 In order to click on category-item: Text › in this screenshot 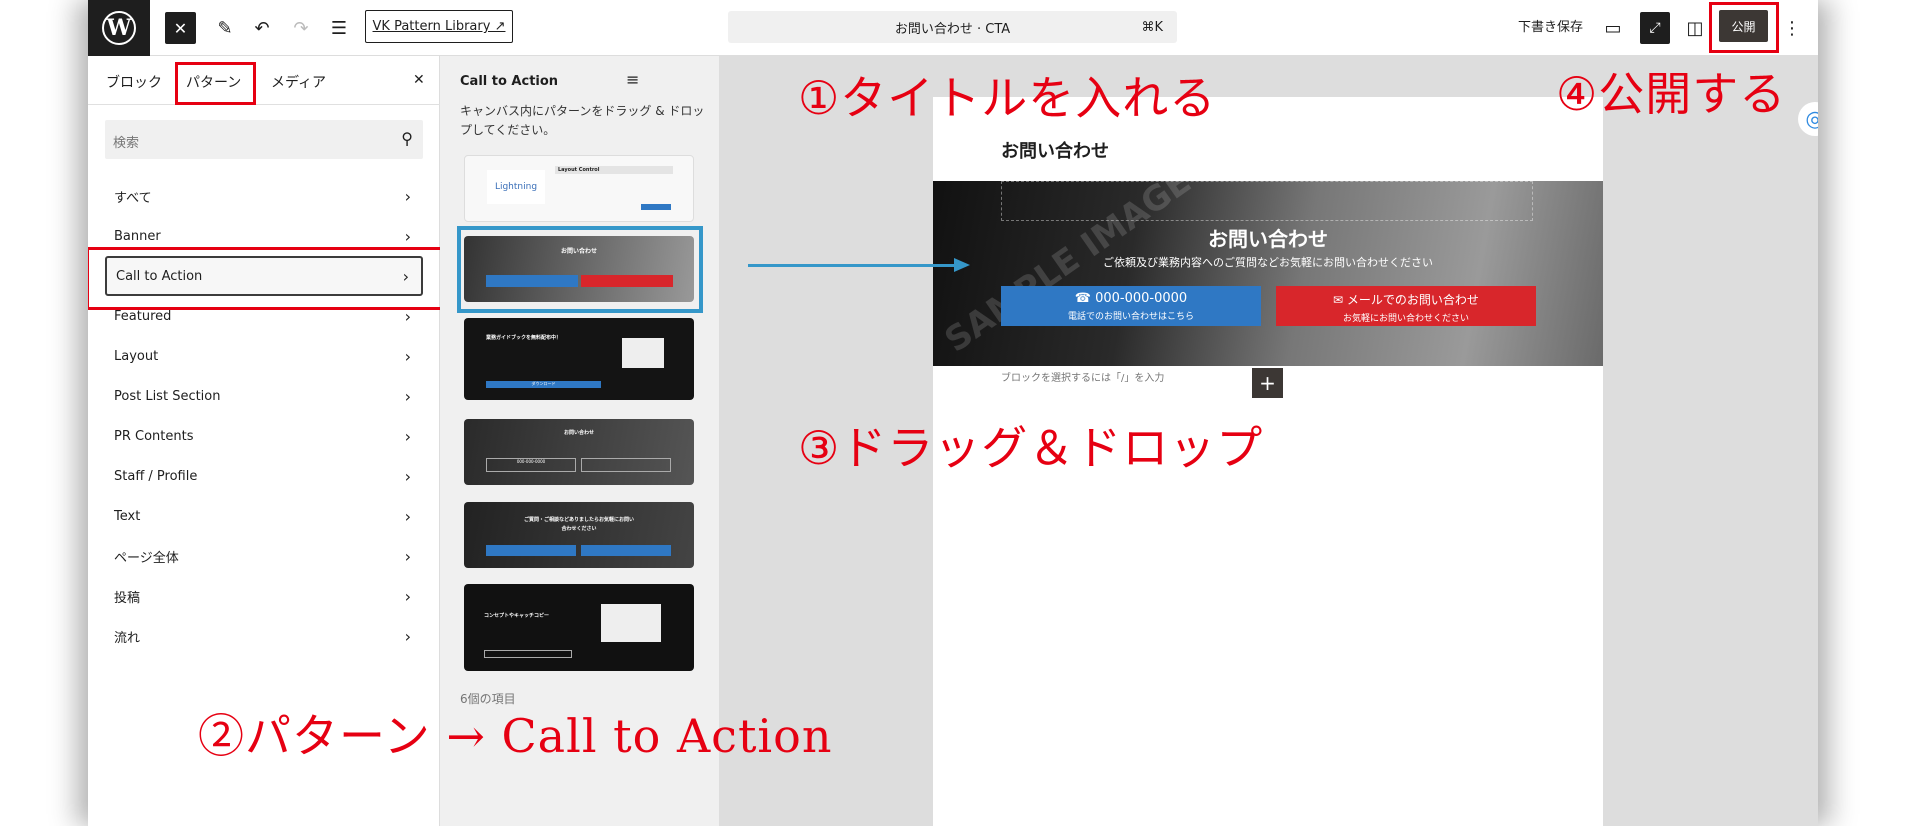, I will do `click(264, 516)`.